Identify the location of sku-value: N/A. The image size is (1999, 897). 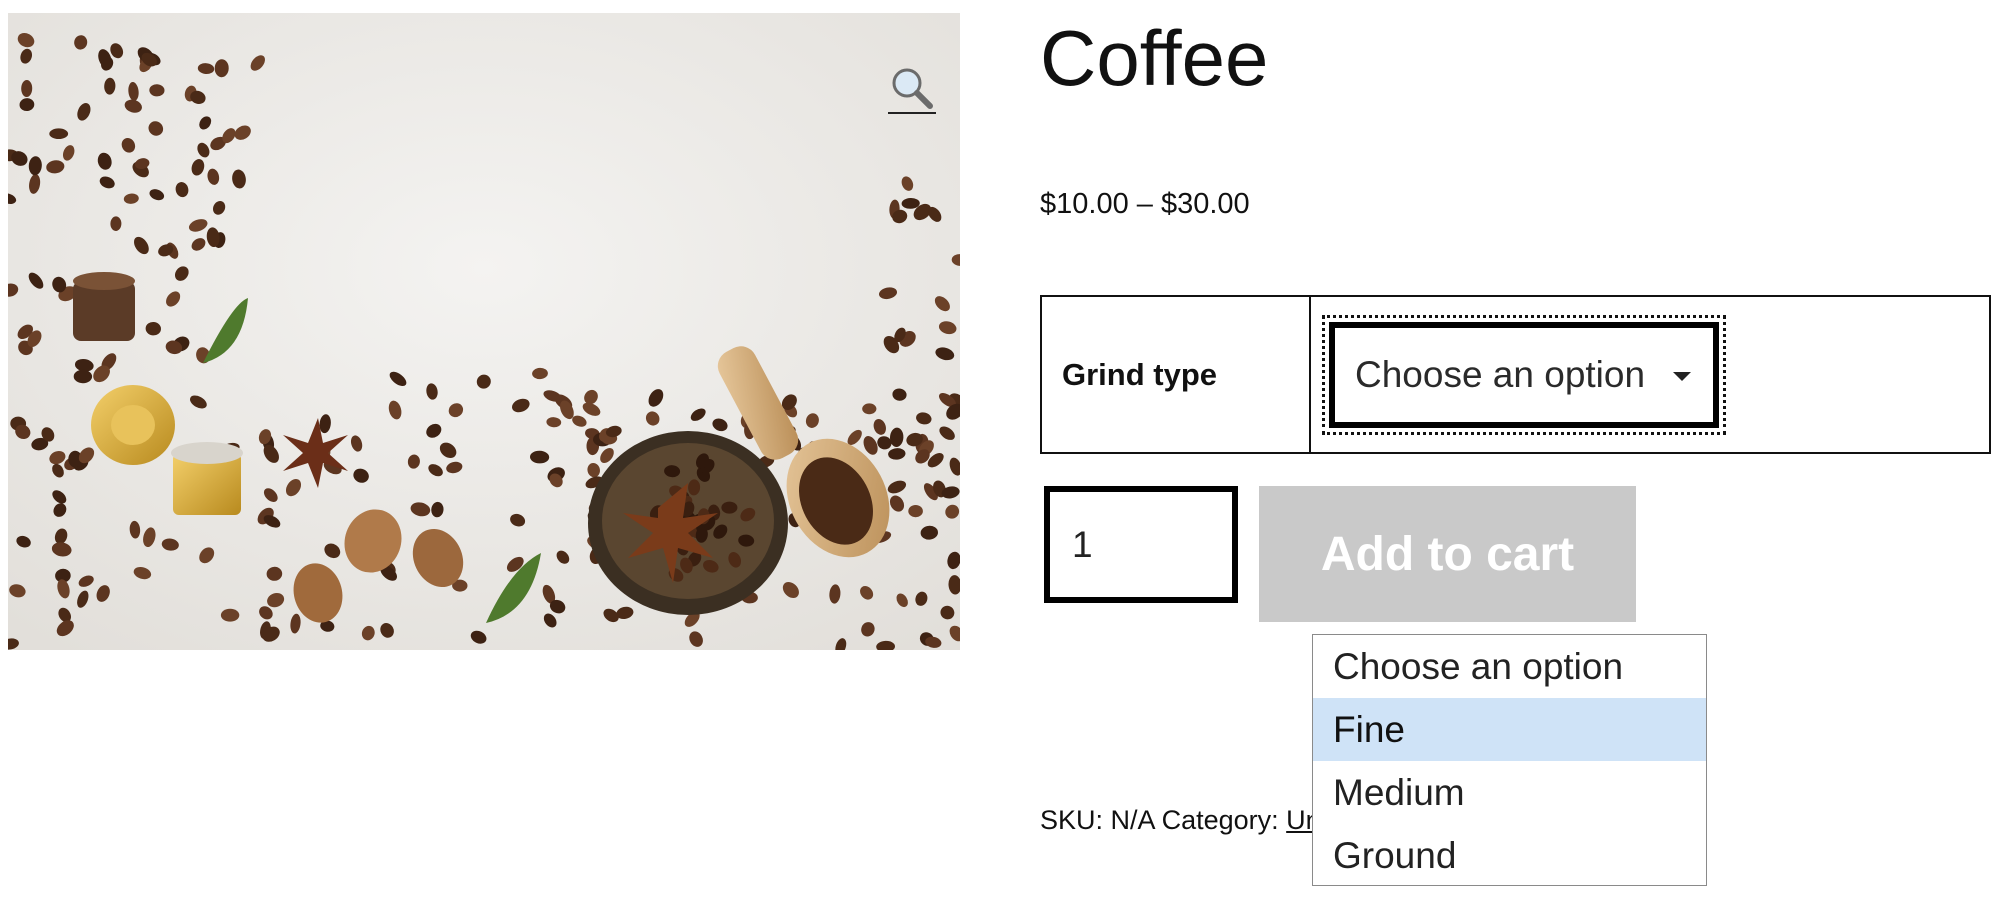
(1132, 820).